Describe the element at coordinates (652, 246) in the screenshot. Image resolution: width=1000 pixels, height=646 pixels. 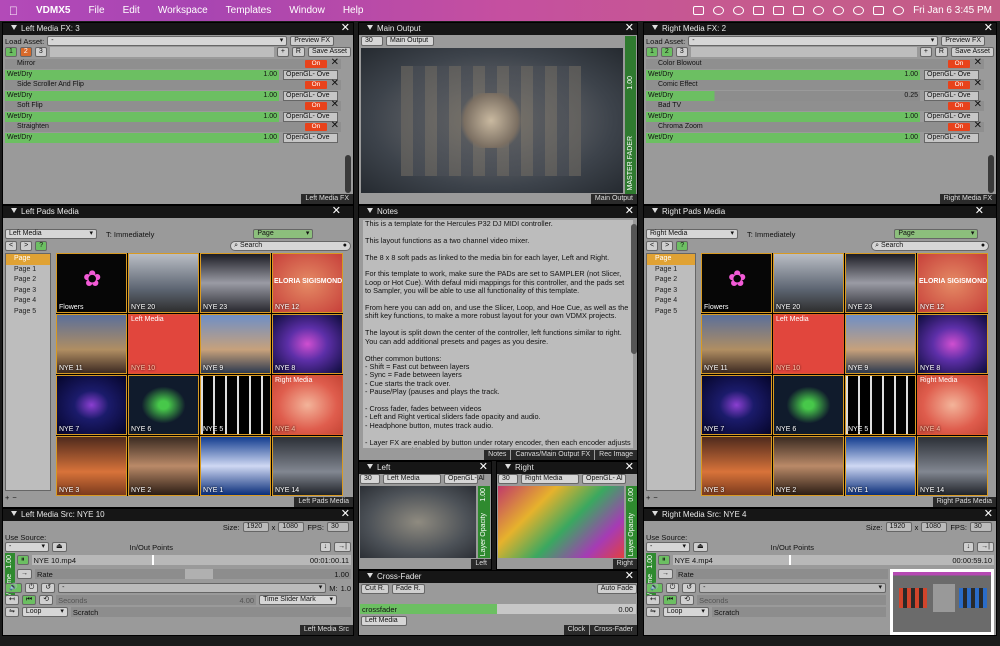
I see `prev-button: <` at that location.